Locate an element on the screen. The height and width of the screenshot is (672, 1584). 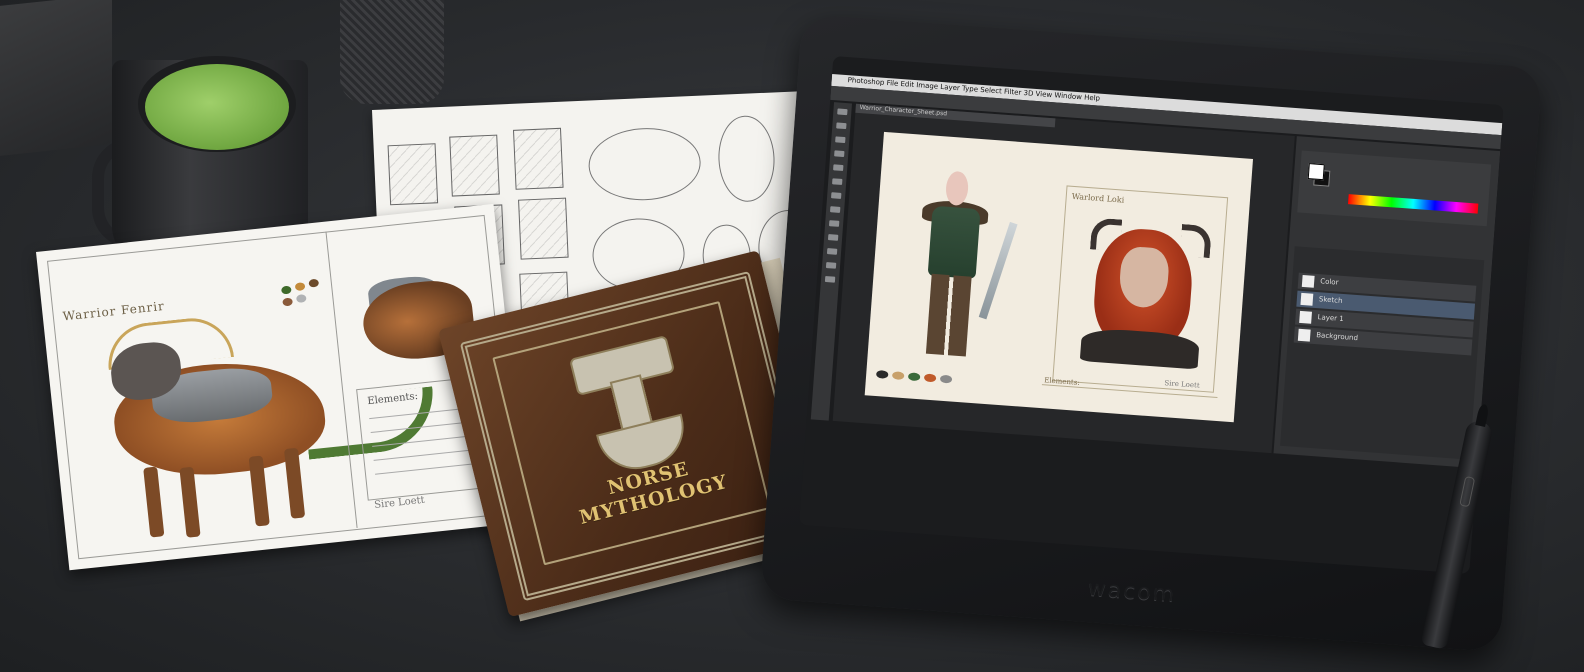
color-panel is located at coordinates (1394, 188).